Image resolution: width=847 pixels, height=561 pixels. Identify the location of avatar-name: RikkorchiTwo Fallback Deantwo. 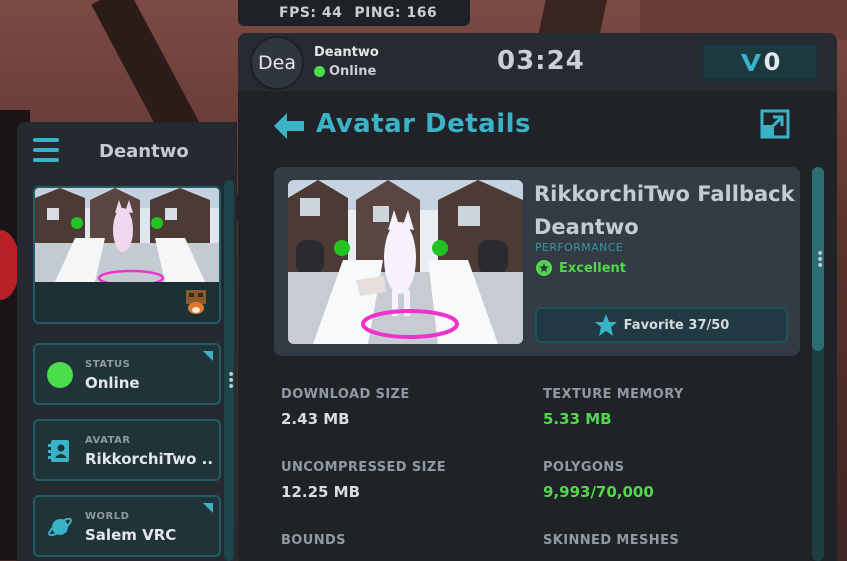
(666, 211).